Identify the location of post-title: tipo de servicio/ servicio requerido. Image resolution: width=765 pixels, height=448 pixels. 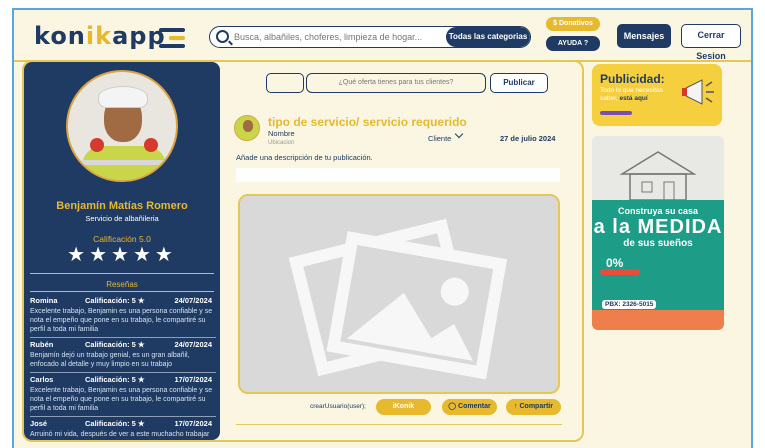
(367, 122).